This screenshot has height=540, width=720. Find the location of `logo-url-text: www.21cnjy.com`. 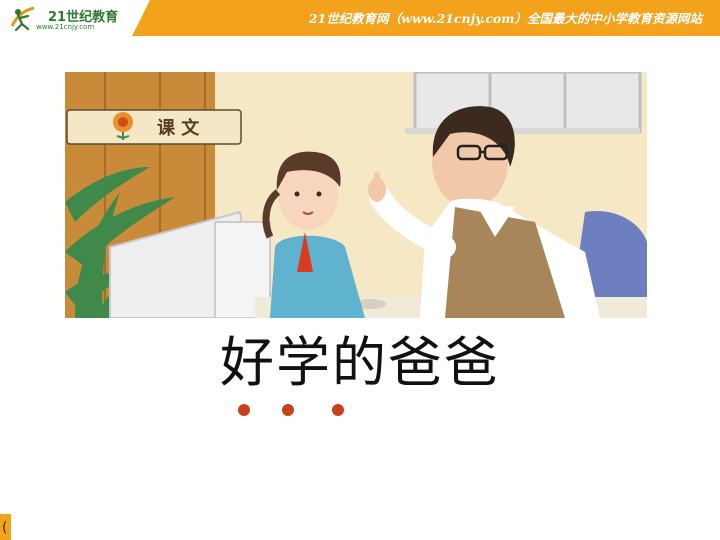

logo-url-text: www.21cnjy.com is located at coordinates (65, 27).